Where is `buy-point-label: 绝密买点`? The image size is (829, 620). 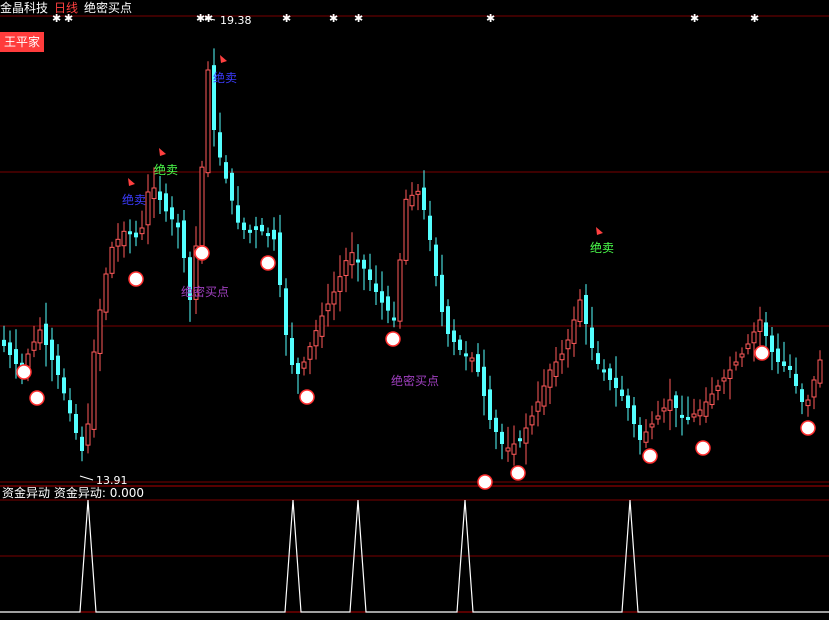
buy-point-label: 绝密买点 is located at coordinates (205, 291).